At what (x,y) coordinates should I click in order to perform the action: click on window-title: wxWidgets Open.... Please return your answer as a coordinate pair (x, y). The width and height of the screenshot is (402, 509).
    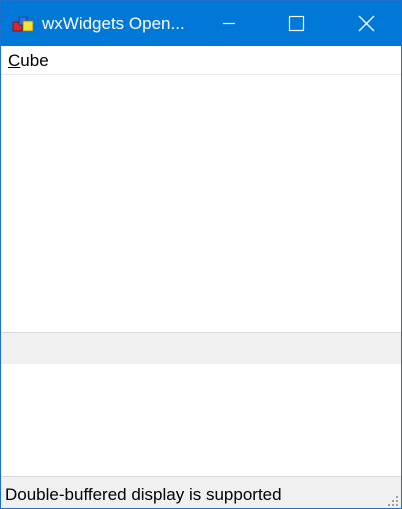
    Looking at the image, I should click on (113, 23).